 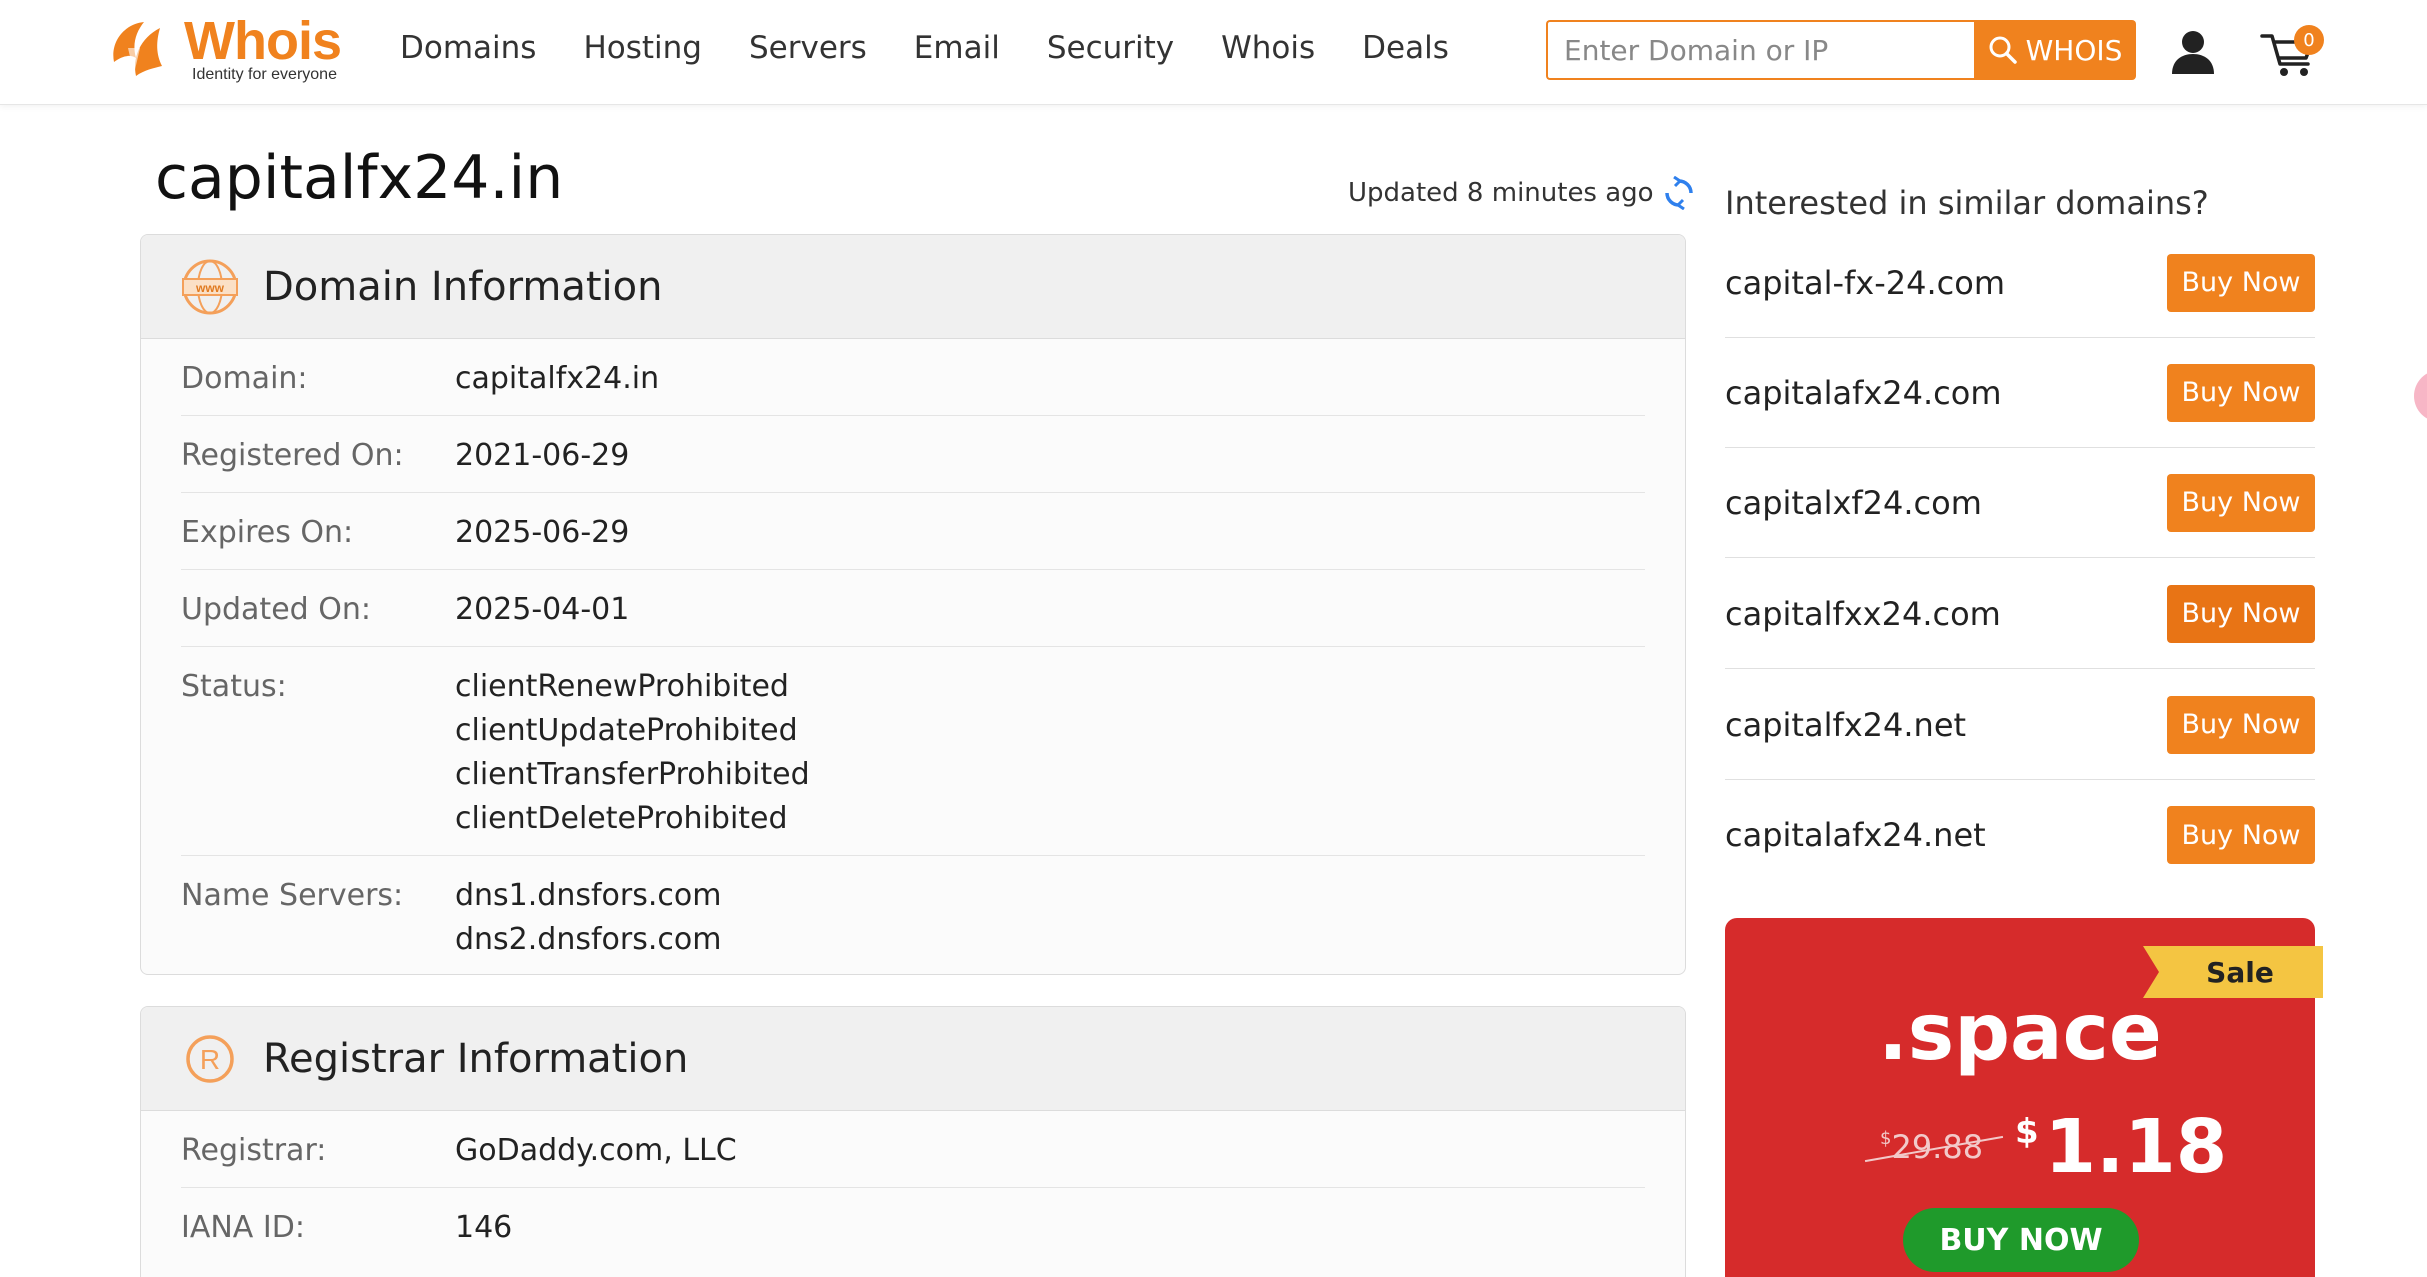 What do you see at coordinates (2020, 503) in the screenshot?
I see `suggestion-item: capitalxf24.com Buy Now` at bounding box center [2020, 503].